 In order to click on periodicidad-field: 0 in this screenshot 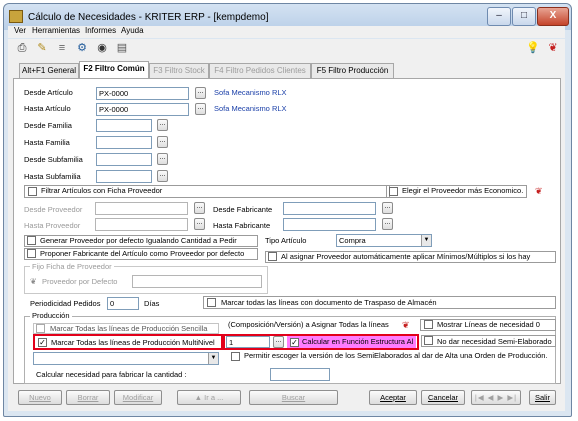, I will do `click(123, 303)`.